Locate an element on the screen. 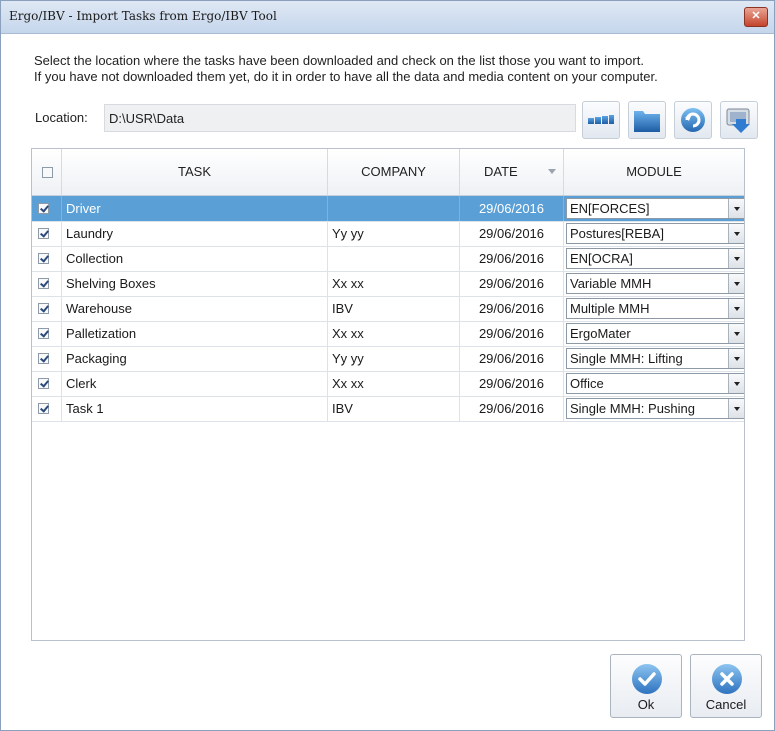  module-cell: Single MMH: Lifting is located at coordinates (654, 358).